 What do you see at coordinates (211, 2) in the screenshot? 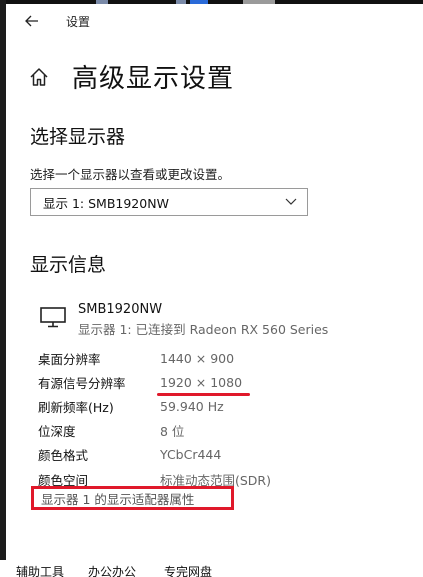
I see `background-window-strip` at bounding box center [211, 2].